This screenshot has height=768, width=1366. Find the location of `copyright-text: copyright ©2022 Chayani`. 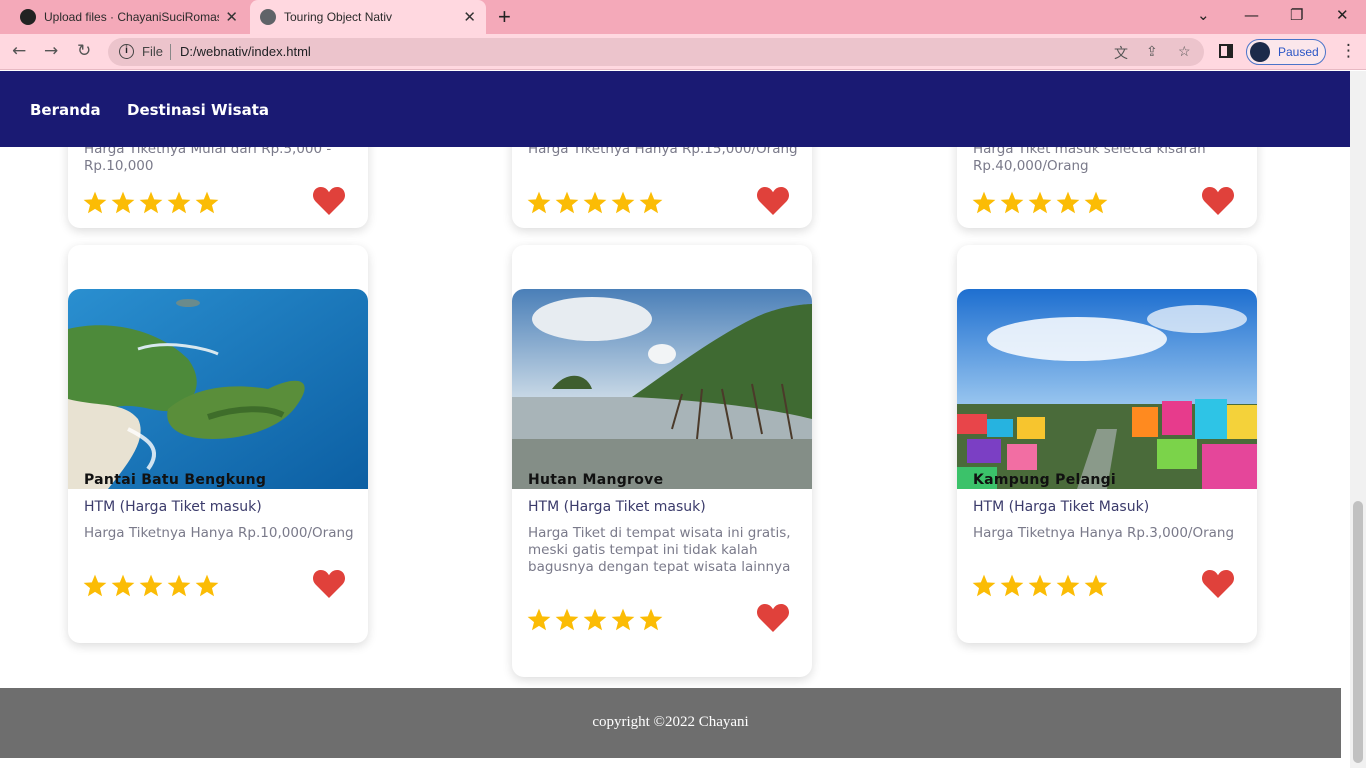

copyright-text: copyright ©2022 Chayani is located at coordinates (670, 722).